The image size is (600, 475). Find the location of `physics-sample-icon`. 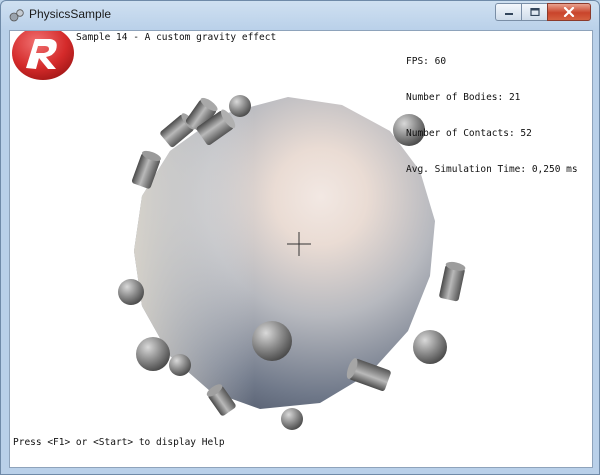

physics-sample-icon is located at coordinates (16, 15).